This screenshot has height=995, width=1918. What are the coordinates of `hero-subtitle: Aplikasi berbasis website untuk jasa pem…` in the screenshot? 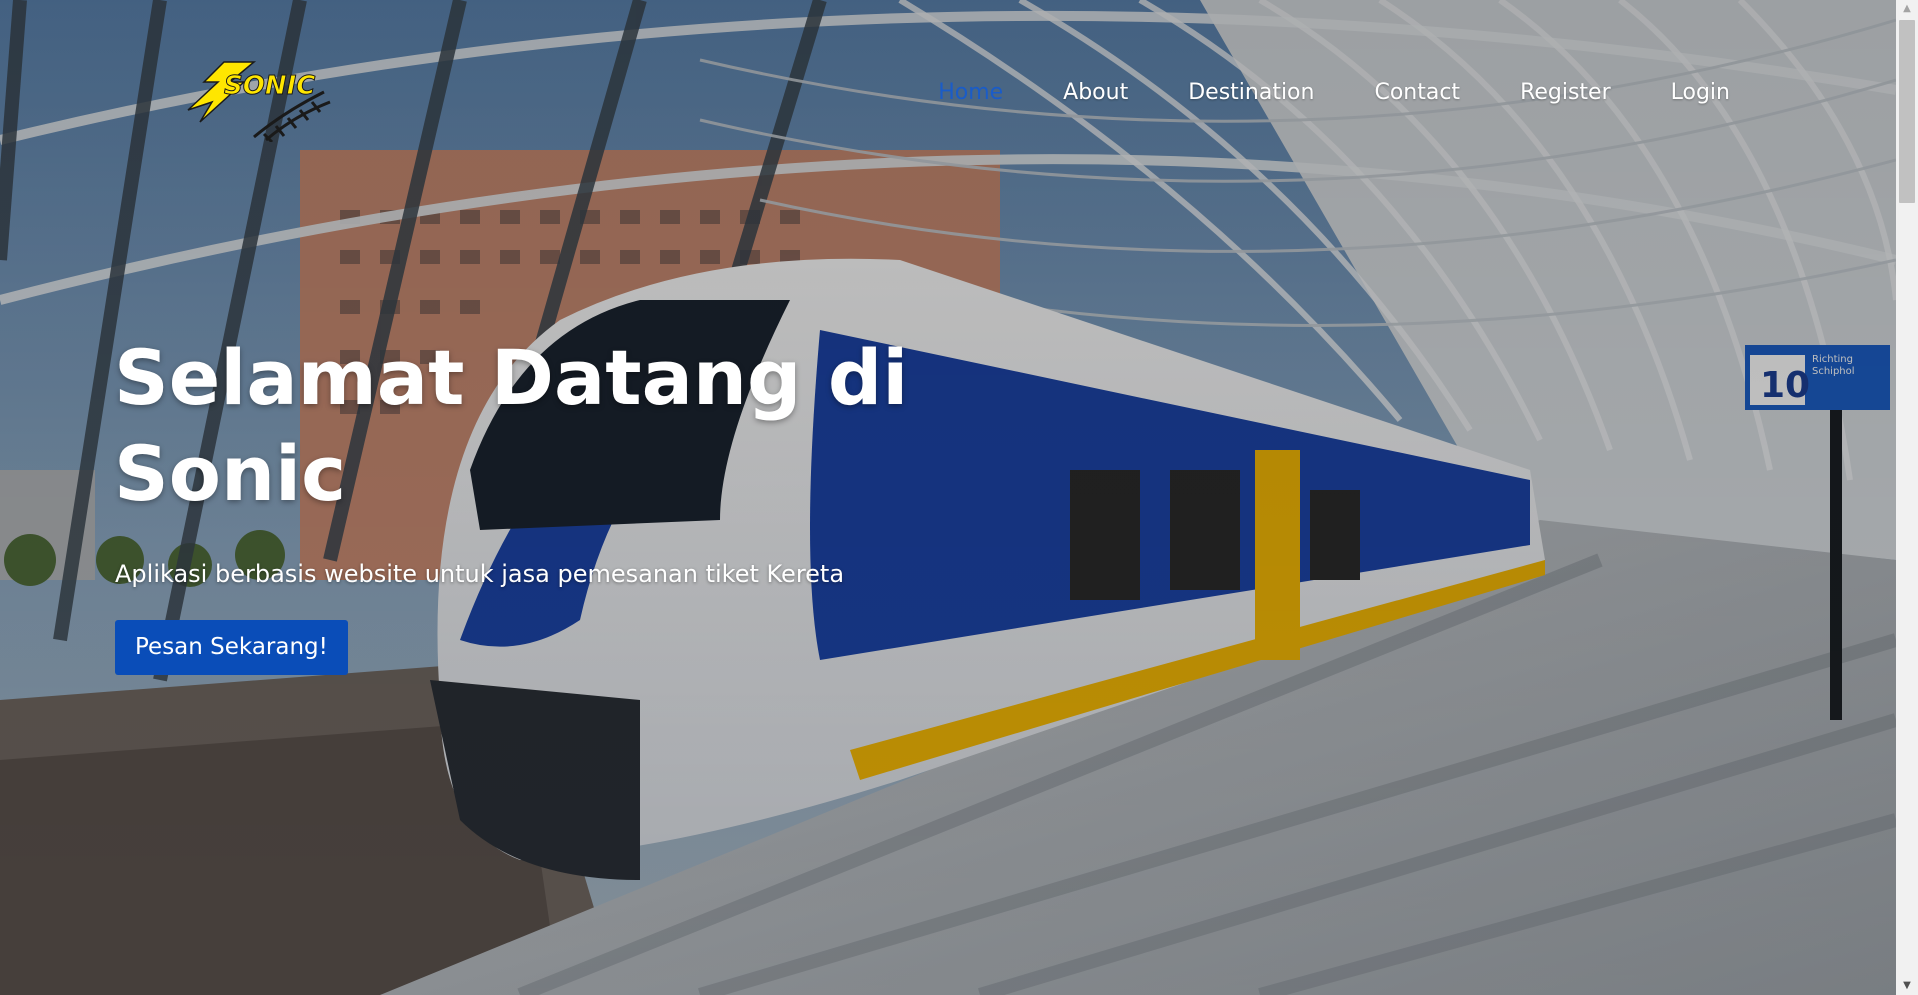 It's located at (480, 574).